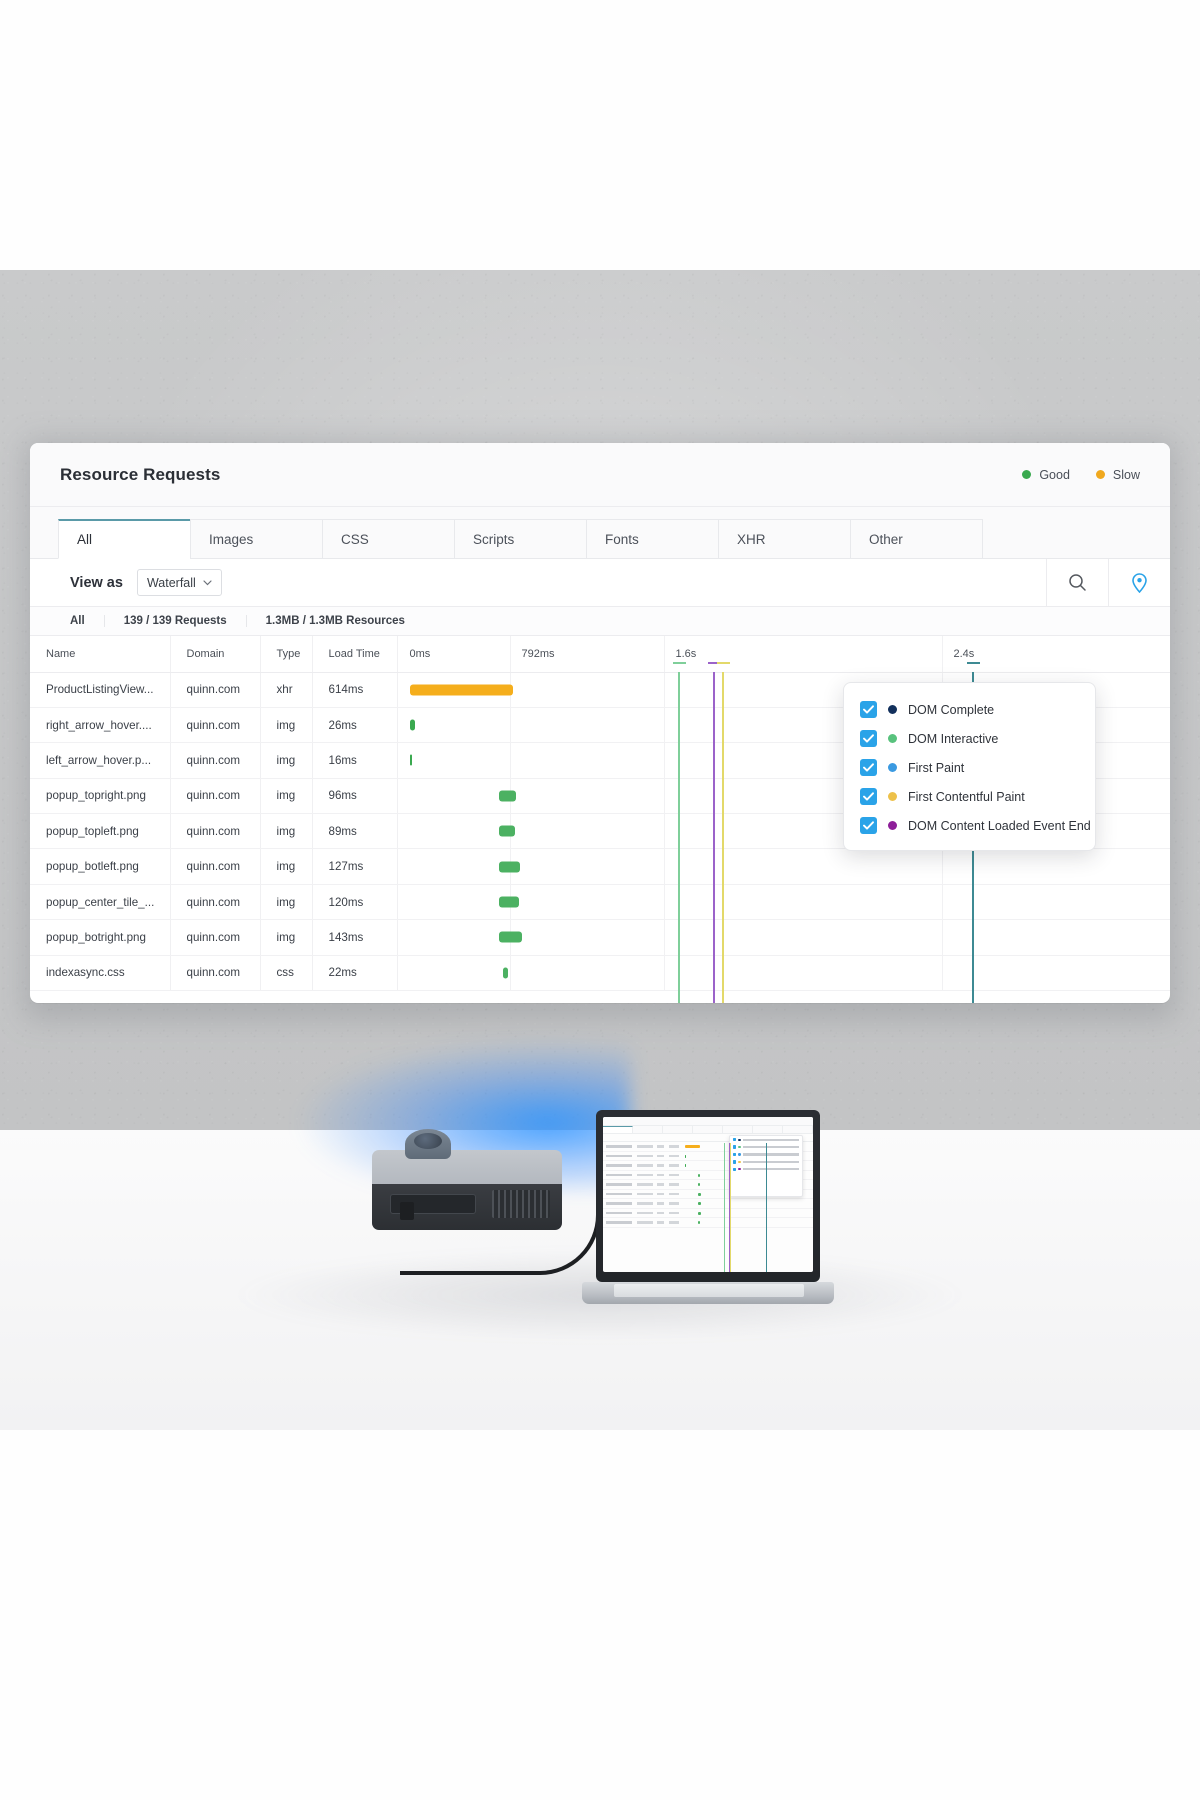 The height and width of the screenshot is (1800, 1200). What do you see at coordinates (999, 825) in the screenshot?
I see `metrics-popup-label: DOM Content Loaded Event End` at bounding box center [999, 825].